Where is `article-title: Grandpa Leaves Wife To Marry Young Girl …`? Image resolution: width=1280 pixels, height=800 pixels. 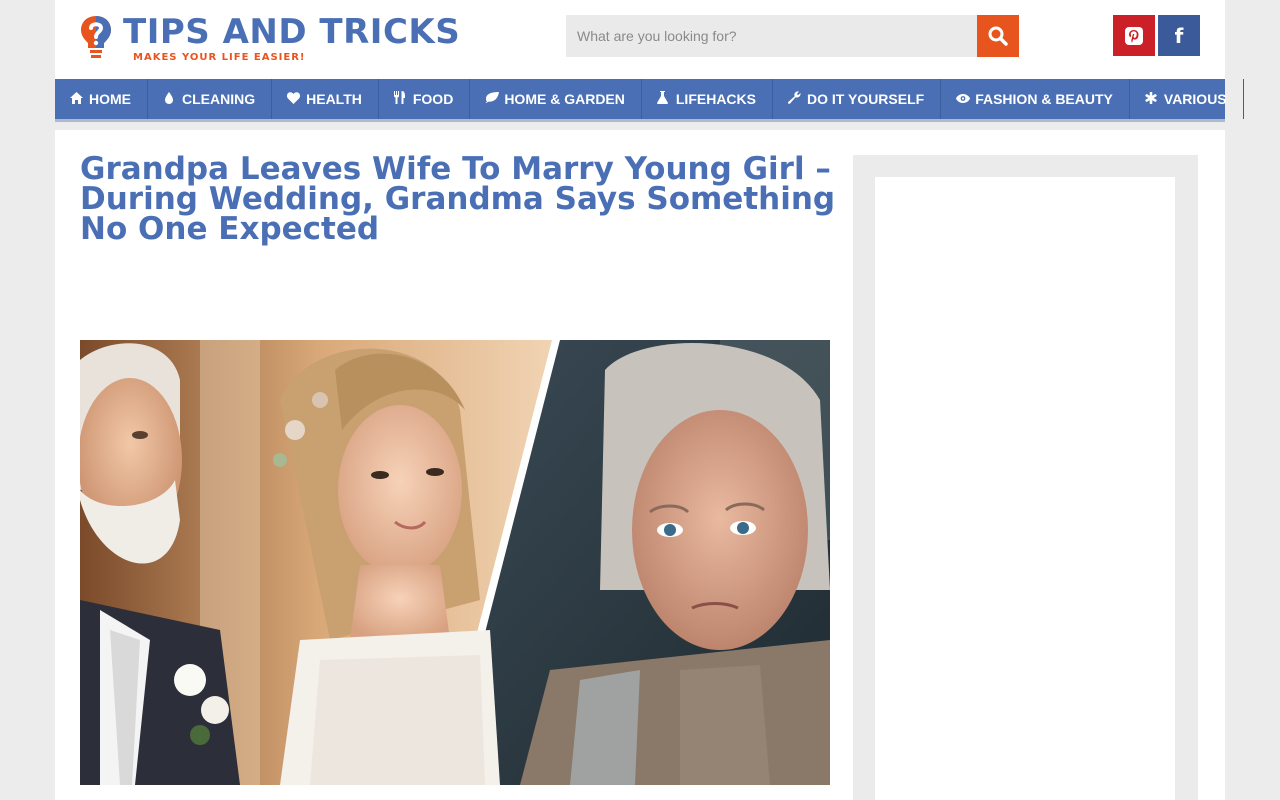 article-title: Grandpa Leaves Wife To Marry Young Girl … is located at coordinates (458, 199).